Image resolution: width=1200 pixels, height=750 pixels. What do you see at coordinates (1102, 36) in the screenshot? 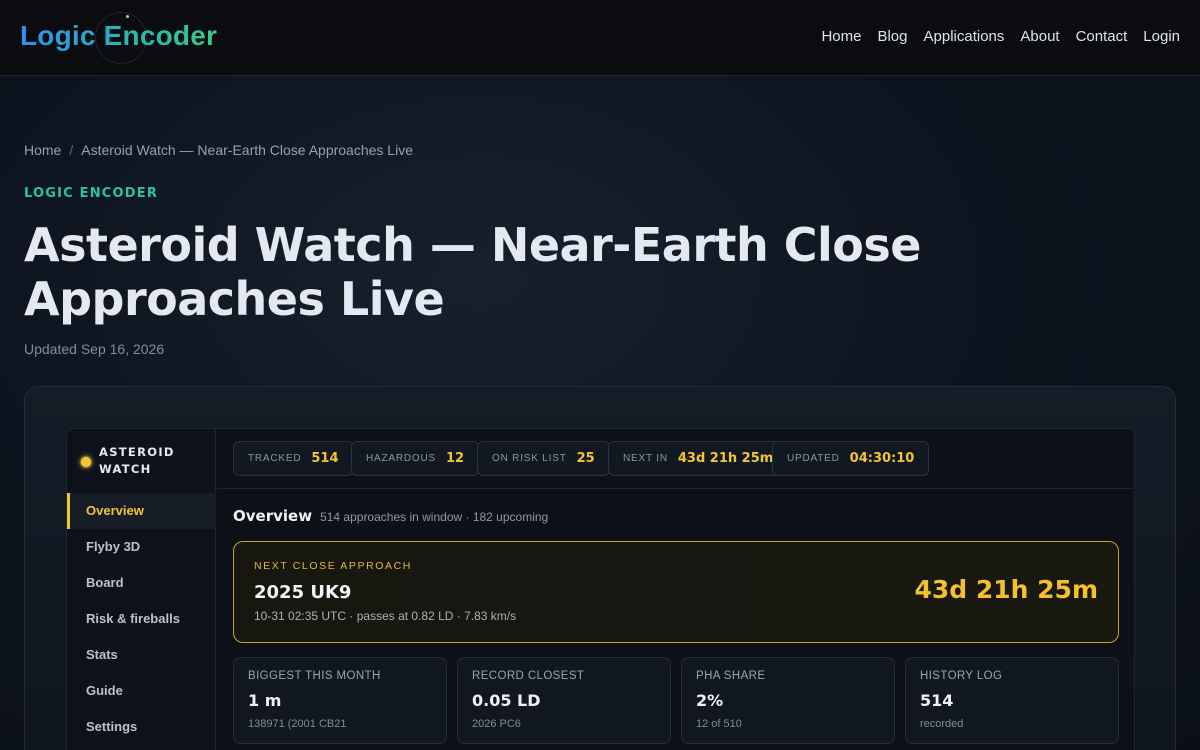
I see `nav-contact: Contact` at bounding box center [1102, 36].